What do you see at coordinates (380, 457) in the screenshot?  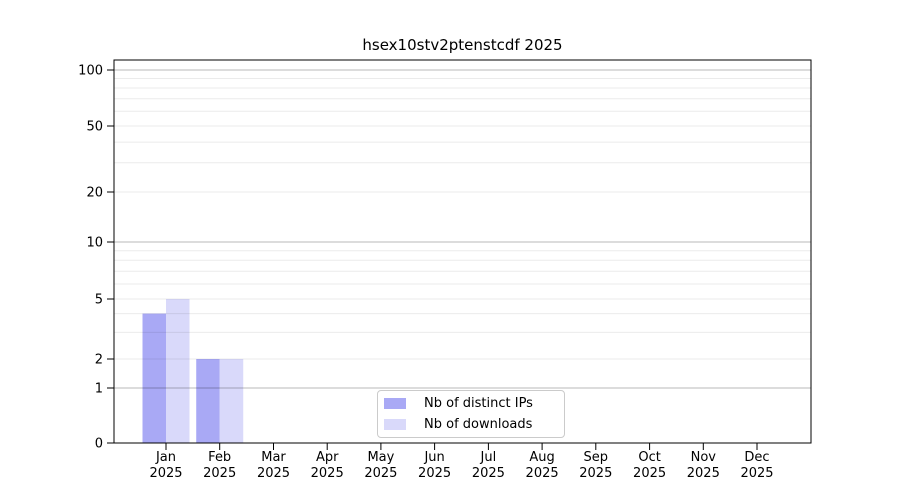 I see `x-tick-label-month: May` at bounding box center [380, 457].